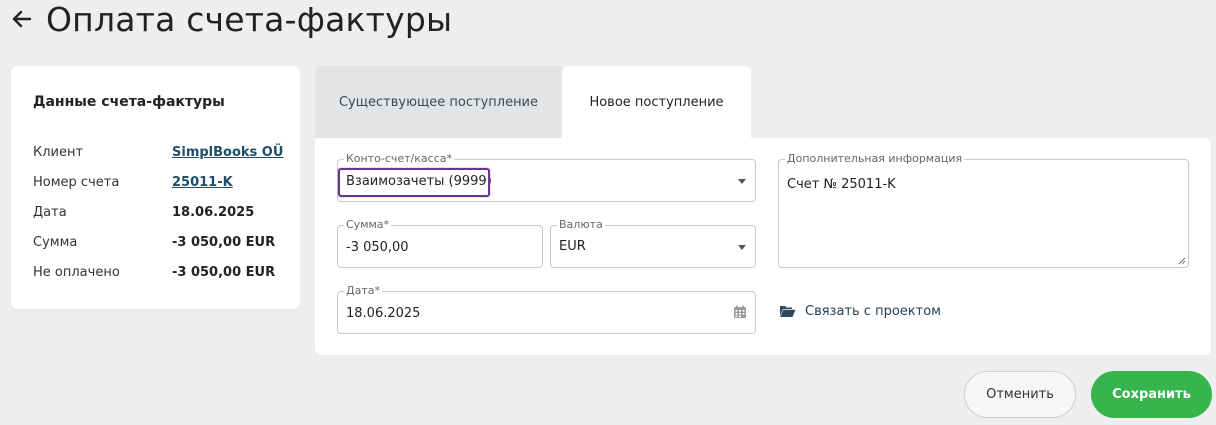  Describe the element at coordinates (249, 19) in the screenshot. I see `page-title: Оплата счета-фактуры` at that location.